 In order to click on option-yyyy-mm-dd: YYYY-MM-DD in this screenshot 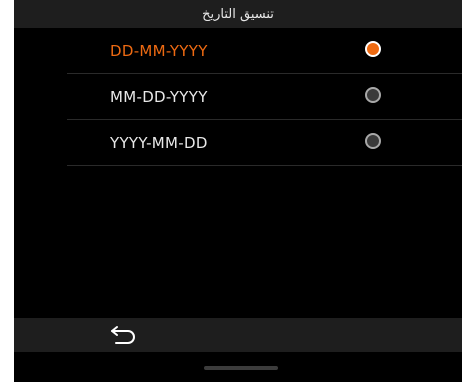, I will do `click(264, 143)`.